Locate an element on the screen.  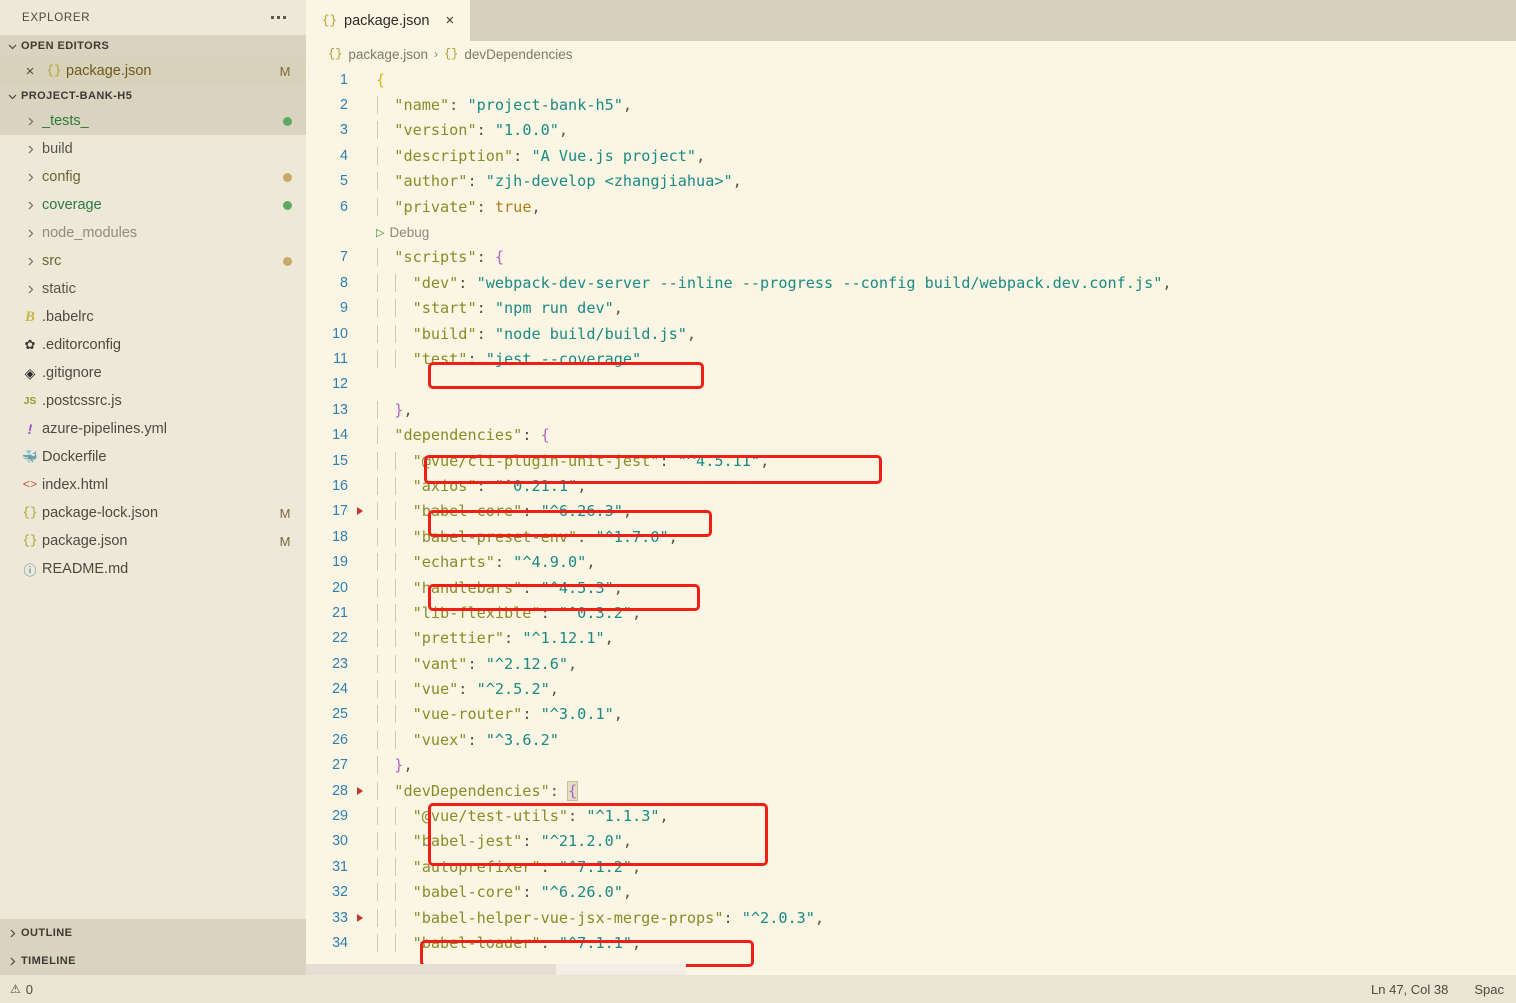
tree-item-index-html: <> index.html is located at coordinates (153, 485).